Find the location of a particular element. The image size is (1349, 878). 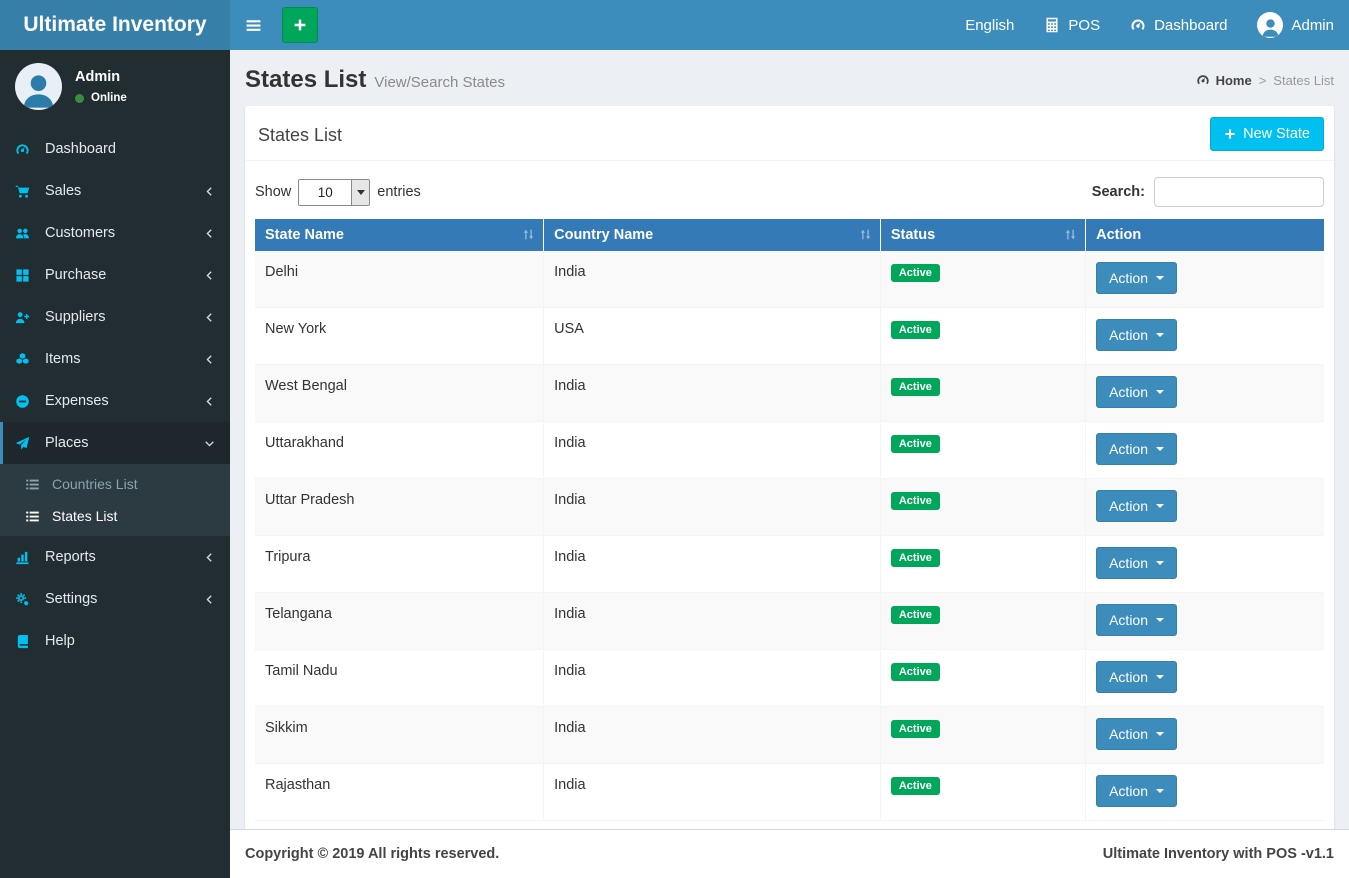

table-row: Delhi India Active Action is located at coordinates (789, 279).